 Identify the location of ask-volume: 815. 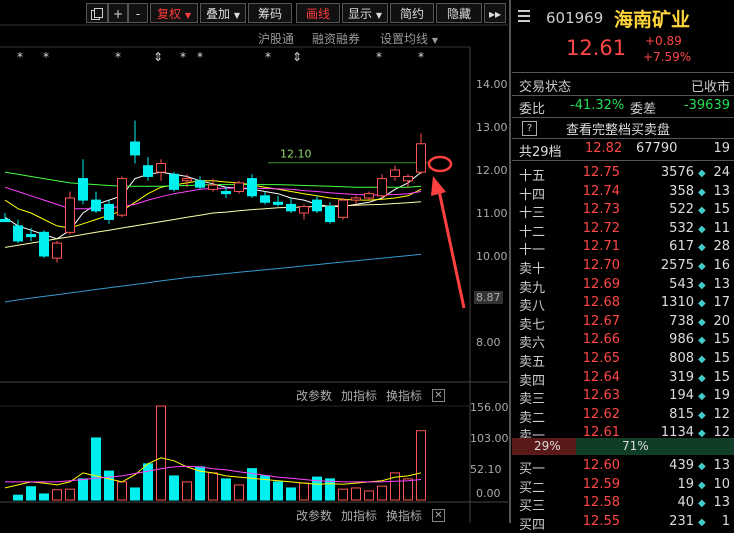
(681, 414).